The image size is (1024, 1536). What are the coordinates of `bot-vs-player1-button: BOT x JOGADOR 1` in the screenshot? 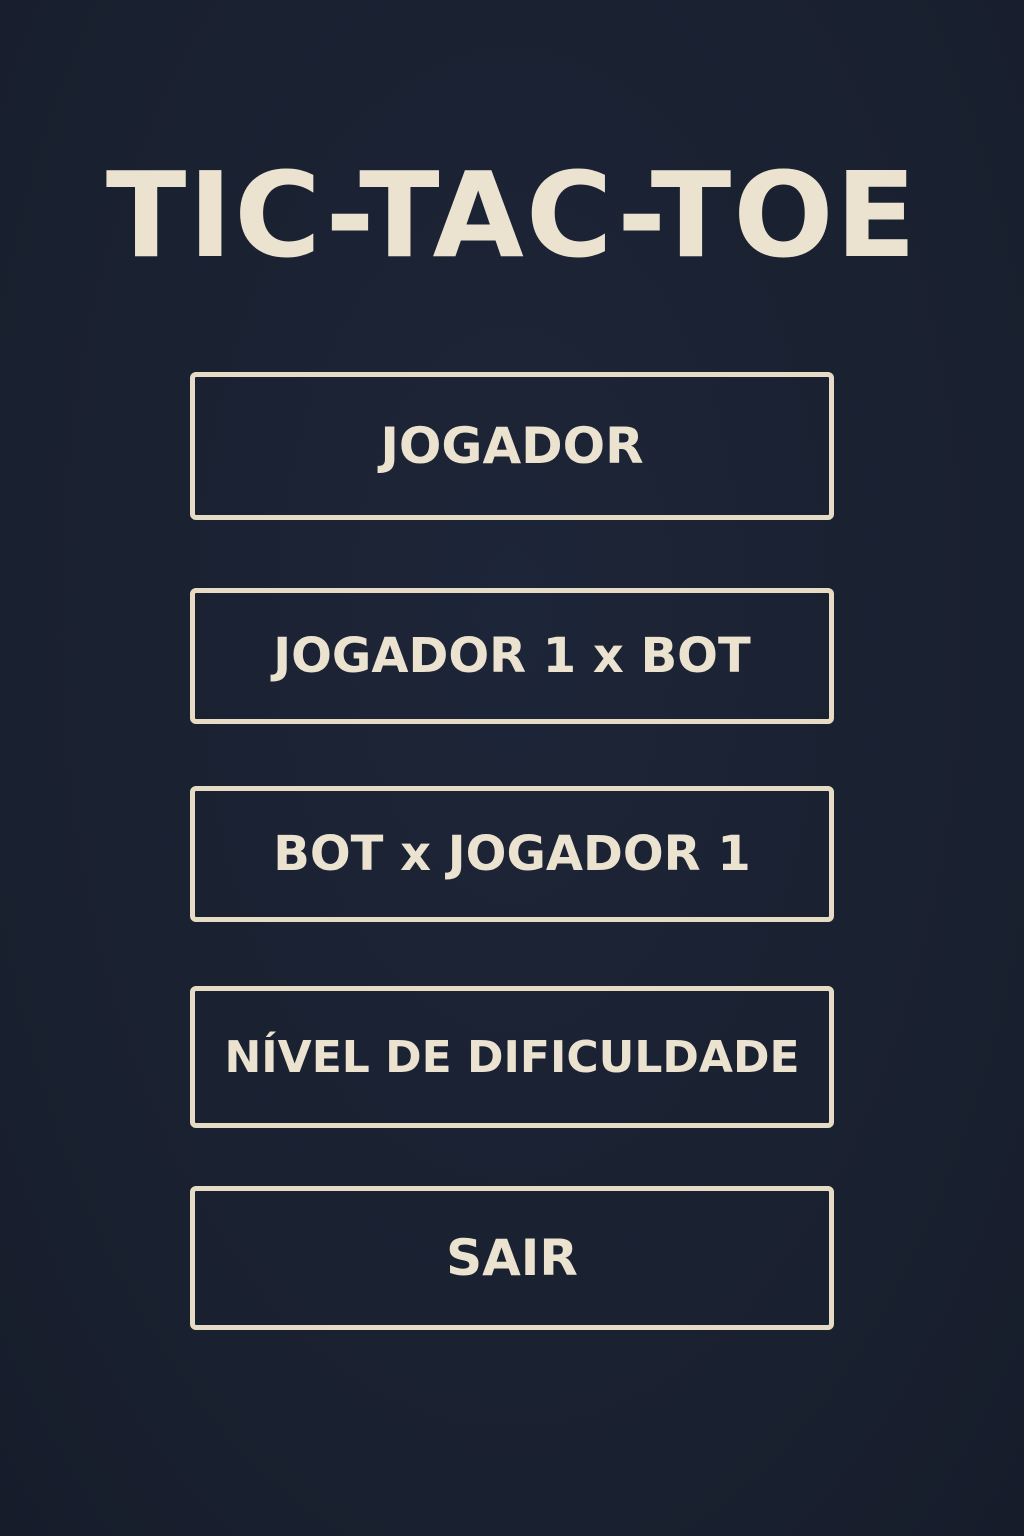 It's located at (512, 854).